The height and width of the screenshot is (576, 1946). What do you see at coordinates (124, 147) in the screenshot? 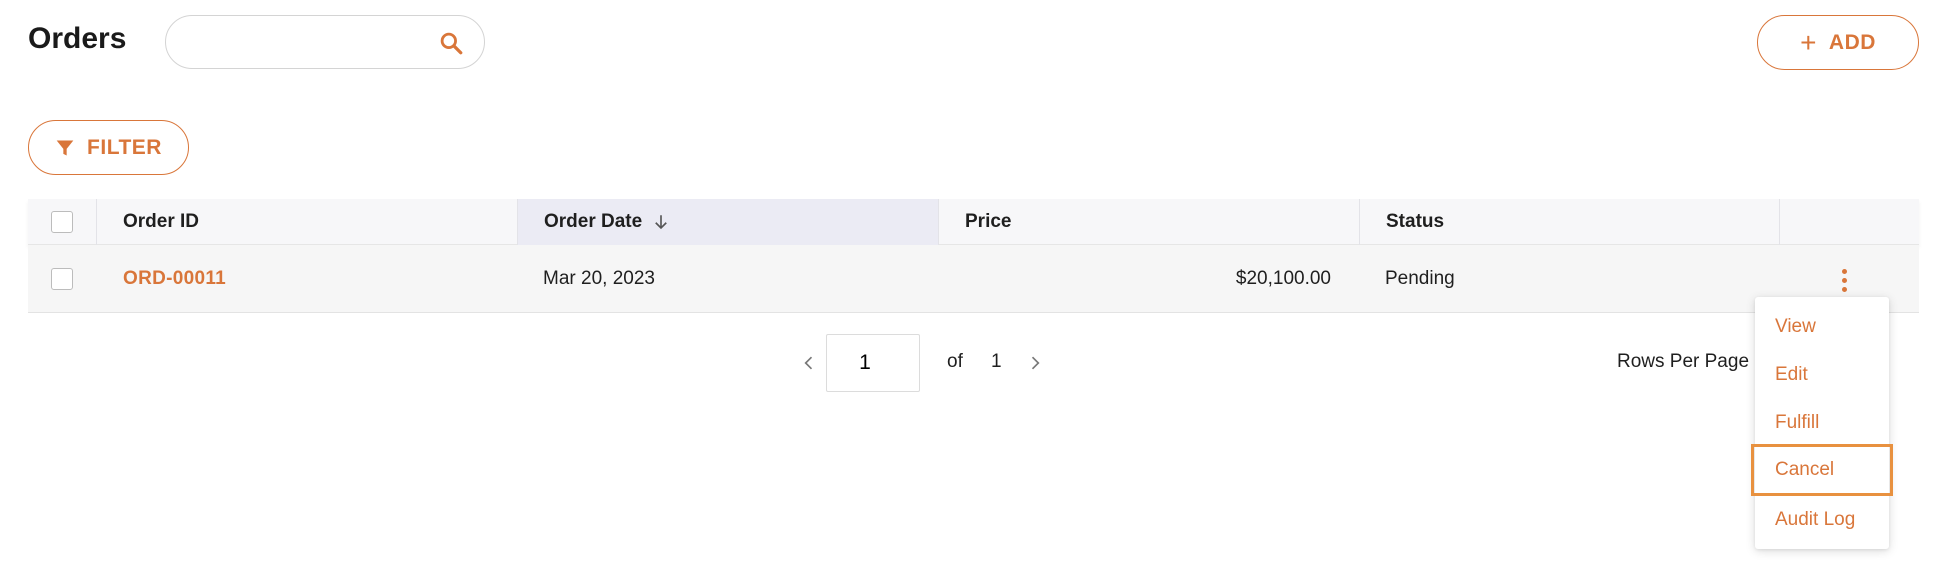
I see `filter-button-label: FILTER` at bounding box center [124, 147].